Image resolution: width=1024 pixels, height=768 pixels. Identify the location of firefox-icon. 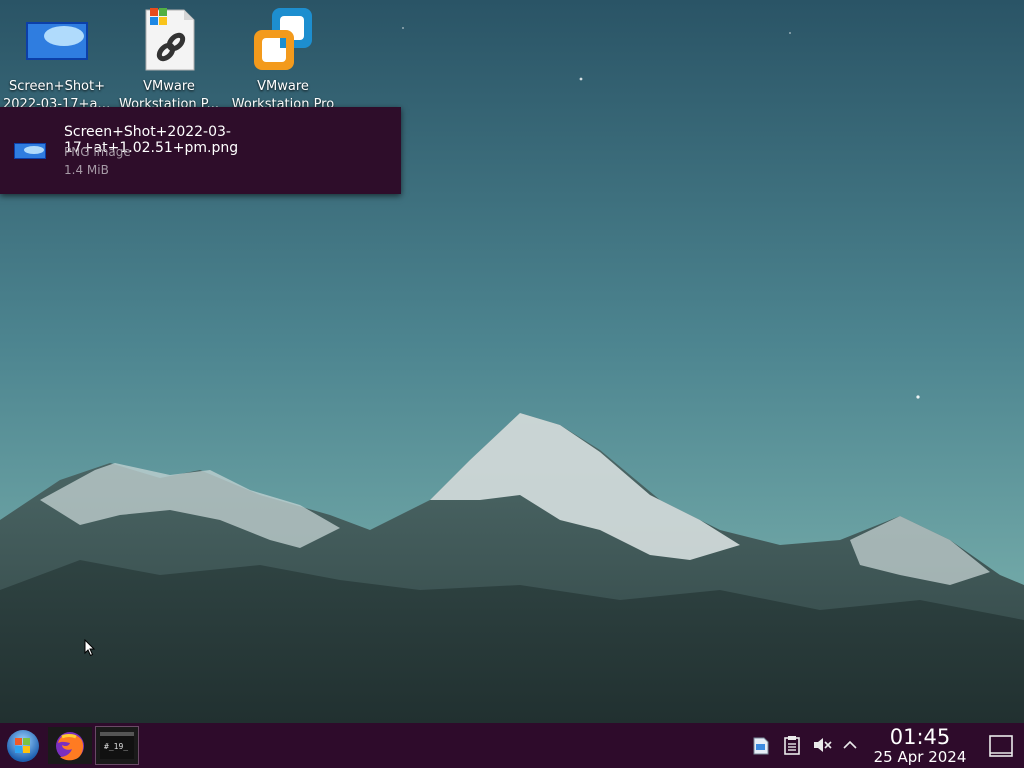
(70, 746).